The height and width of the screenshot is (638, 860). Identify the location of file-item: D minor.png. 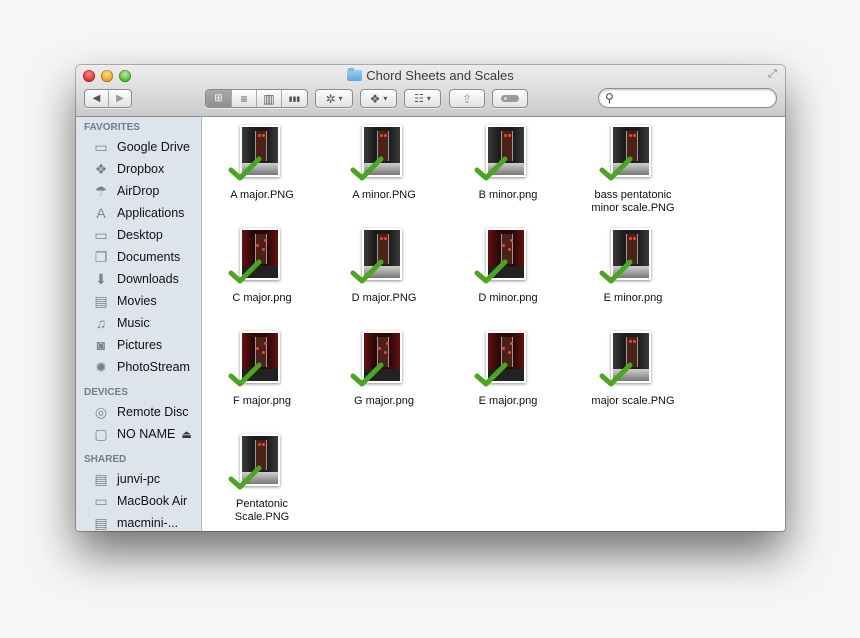
(508, 266).